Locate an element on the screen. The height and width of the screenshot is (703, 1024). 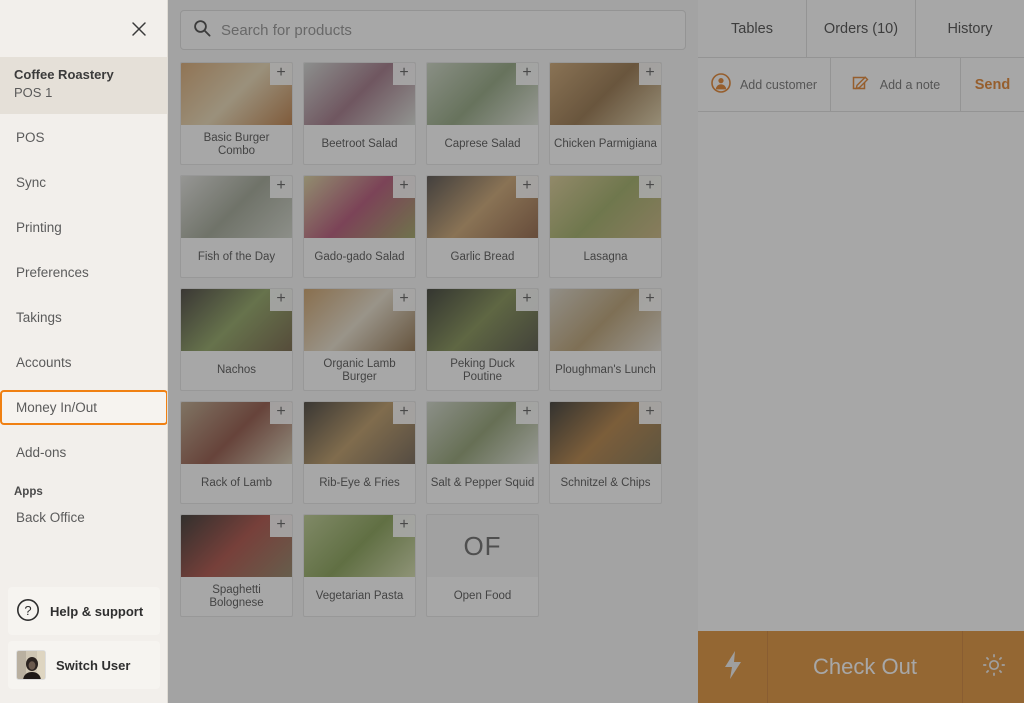
sidebar-item-preferences: Preferences is located at coordinates (84, 272).